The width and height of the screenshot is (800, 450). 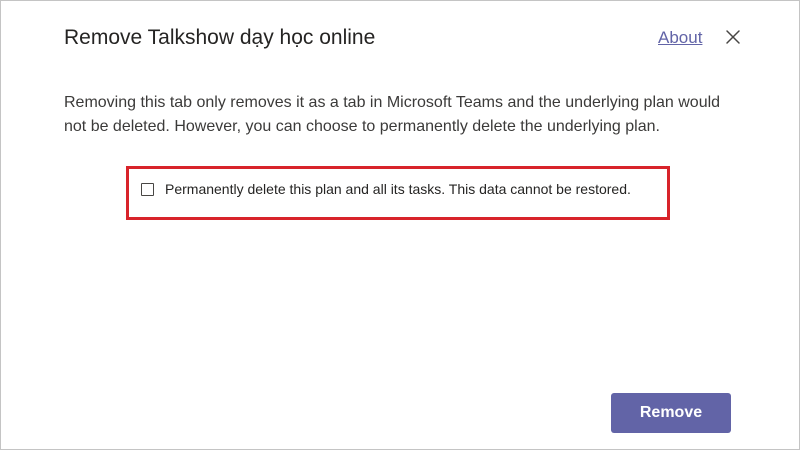 I want to click on remove-button: Remove, so click(x=671, y=413).